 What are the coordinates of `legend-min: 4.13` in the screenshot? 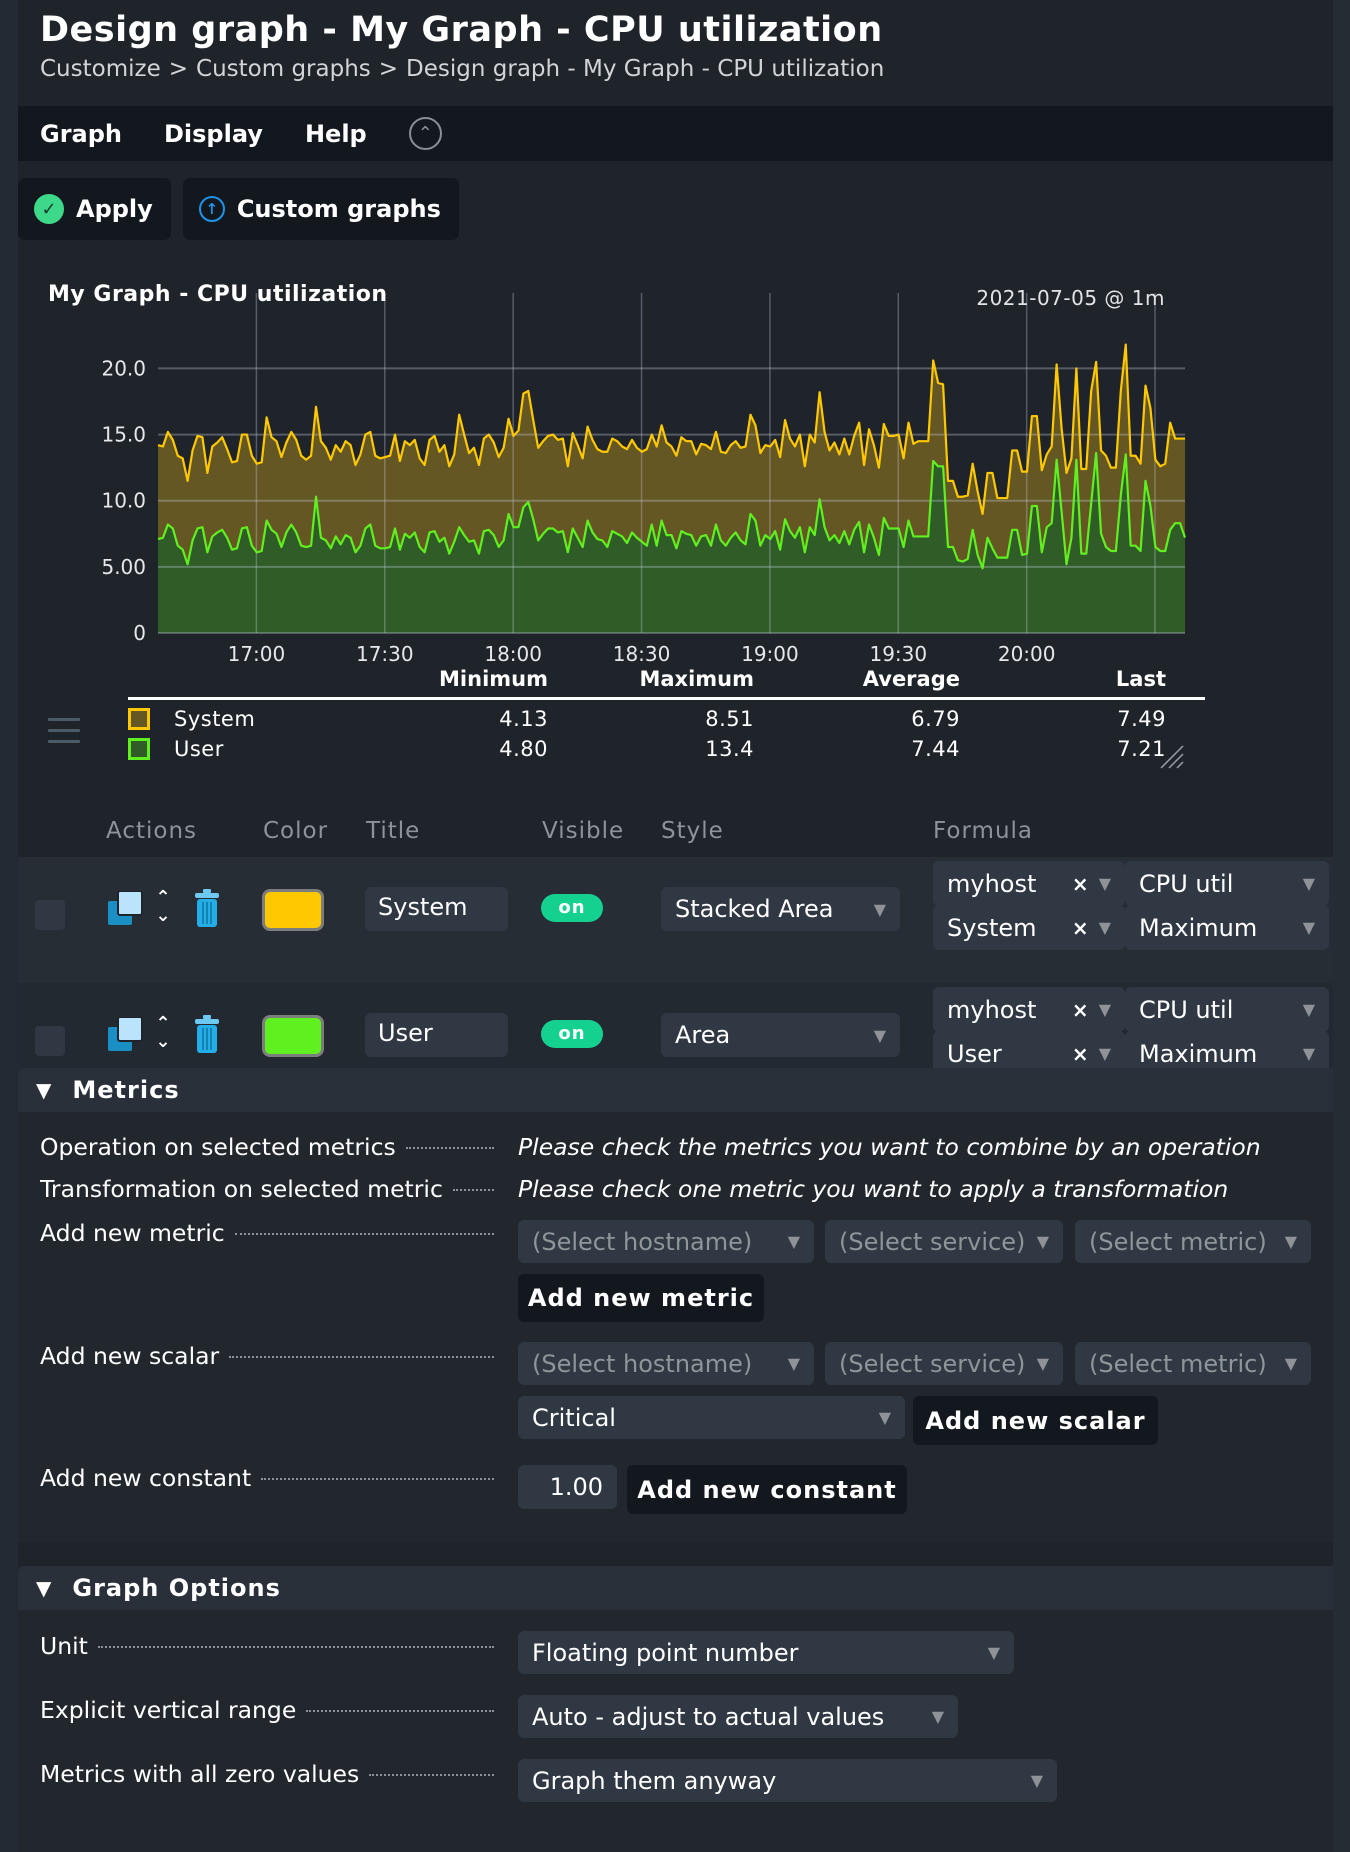 It's located at (523, 719).